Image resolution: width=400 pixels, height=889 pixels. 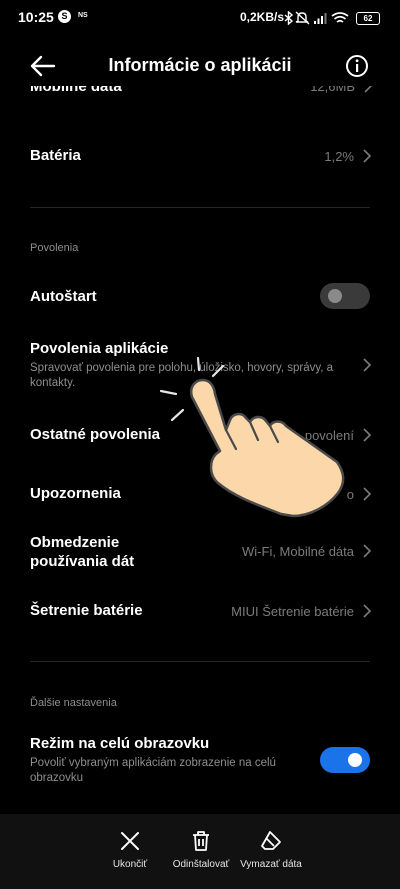 I want to click on ns-notification-icon: NS, so click(x=83, y=15).